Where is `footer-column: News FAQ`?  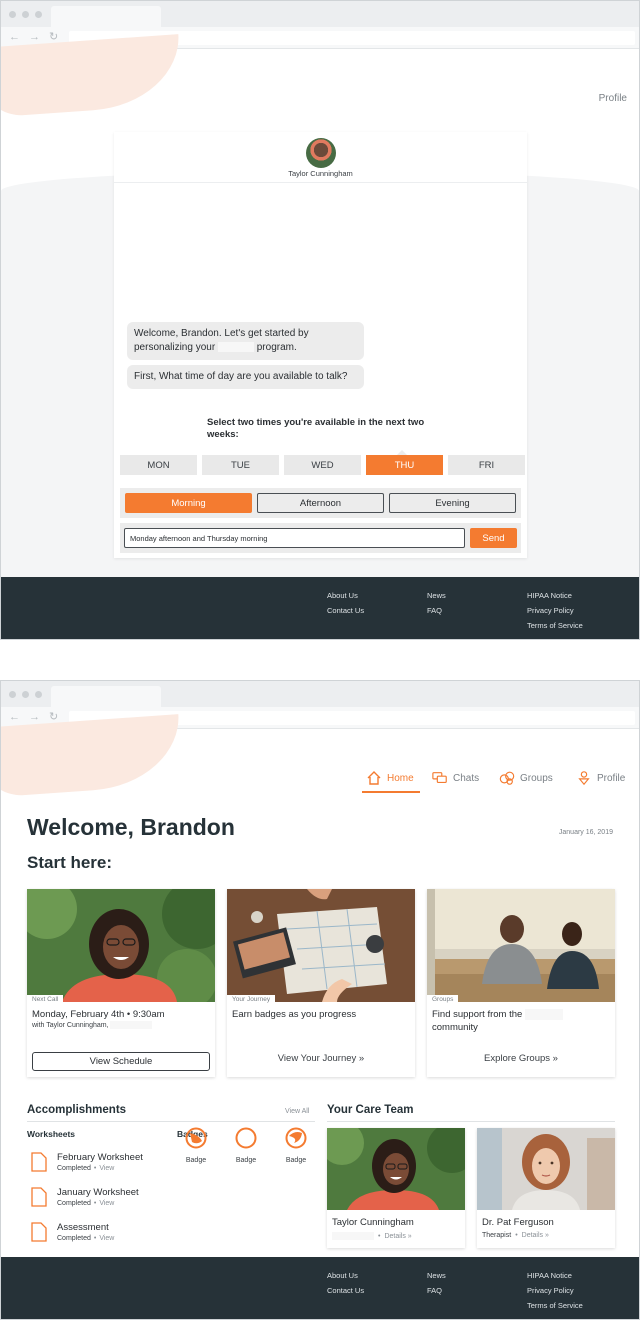
footer-column: News FAQ is located at coordinates (436, 603).